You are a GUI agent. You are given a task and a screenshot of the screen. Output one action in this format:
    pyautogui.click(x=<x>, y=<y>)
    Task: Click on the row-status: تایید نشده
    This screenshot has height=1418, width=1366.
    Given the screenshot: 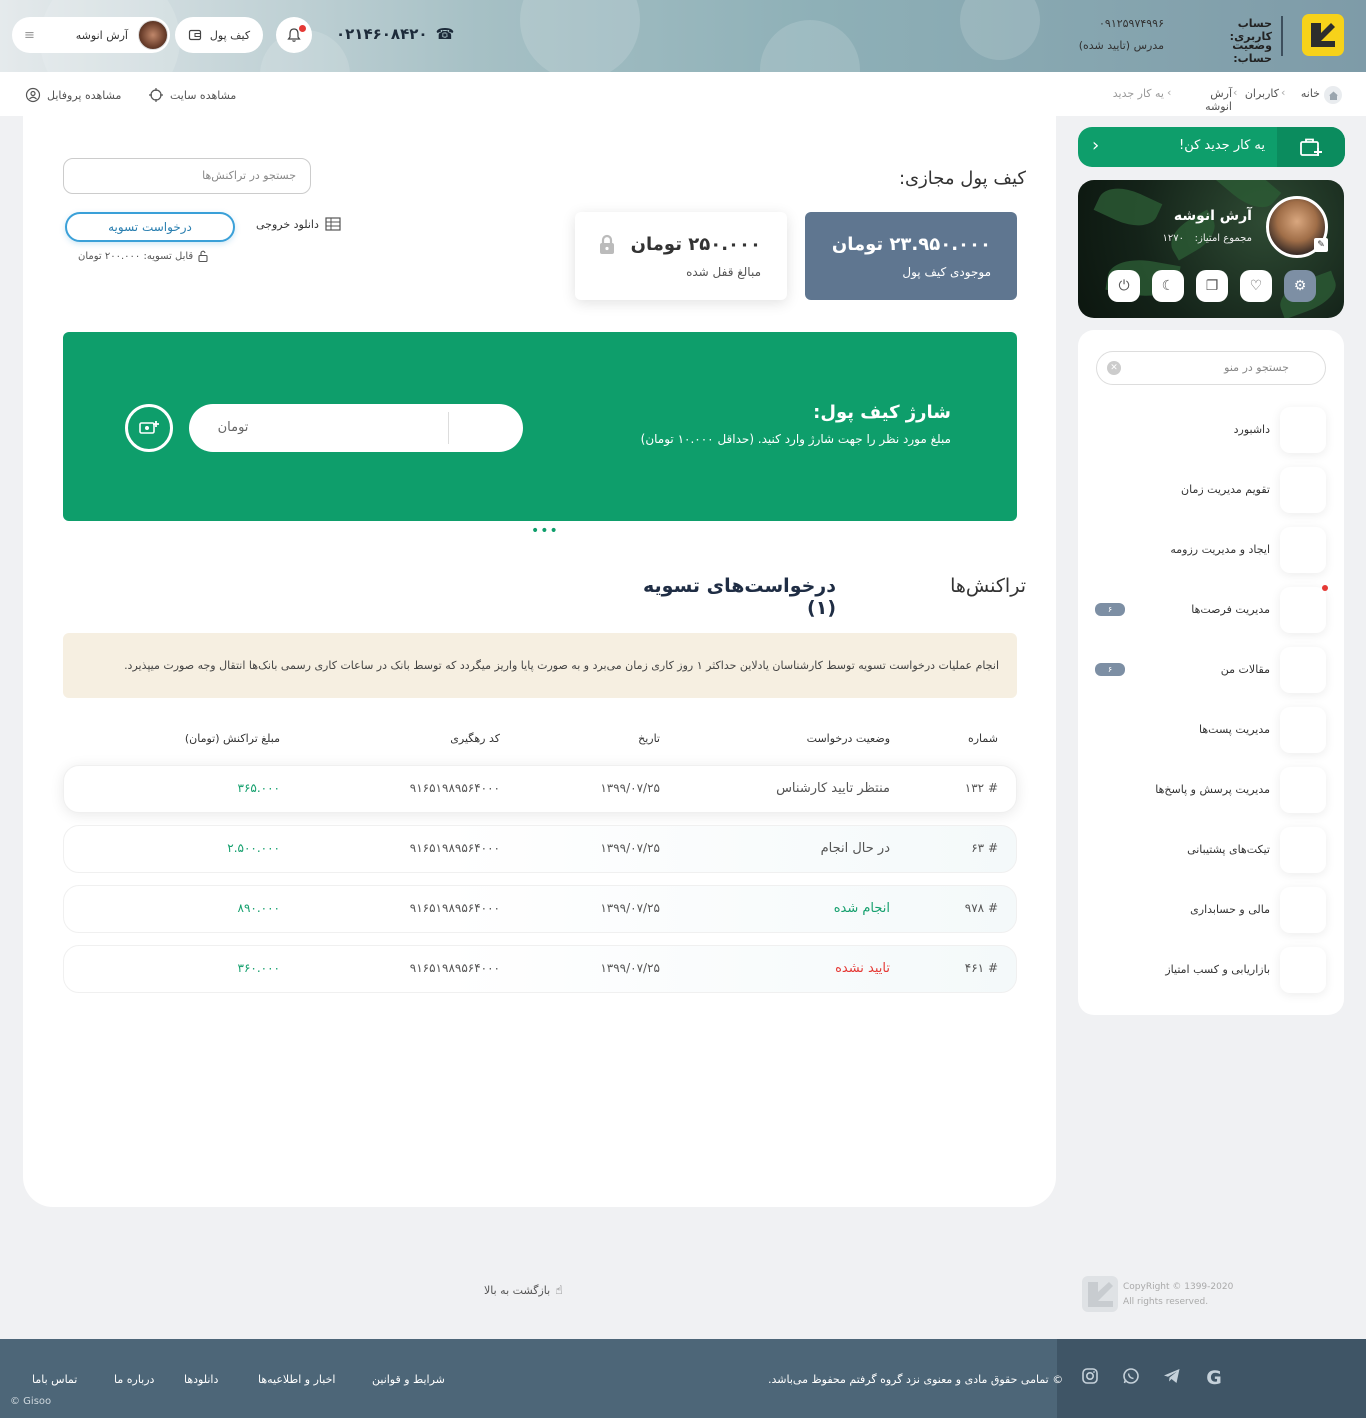 What is the action you would take?
    pyautogui.click(x=862, y=968)
    